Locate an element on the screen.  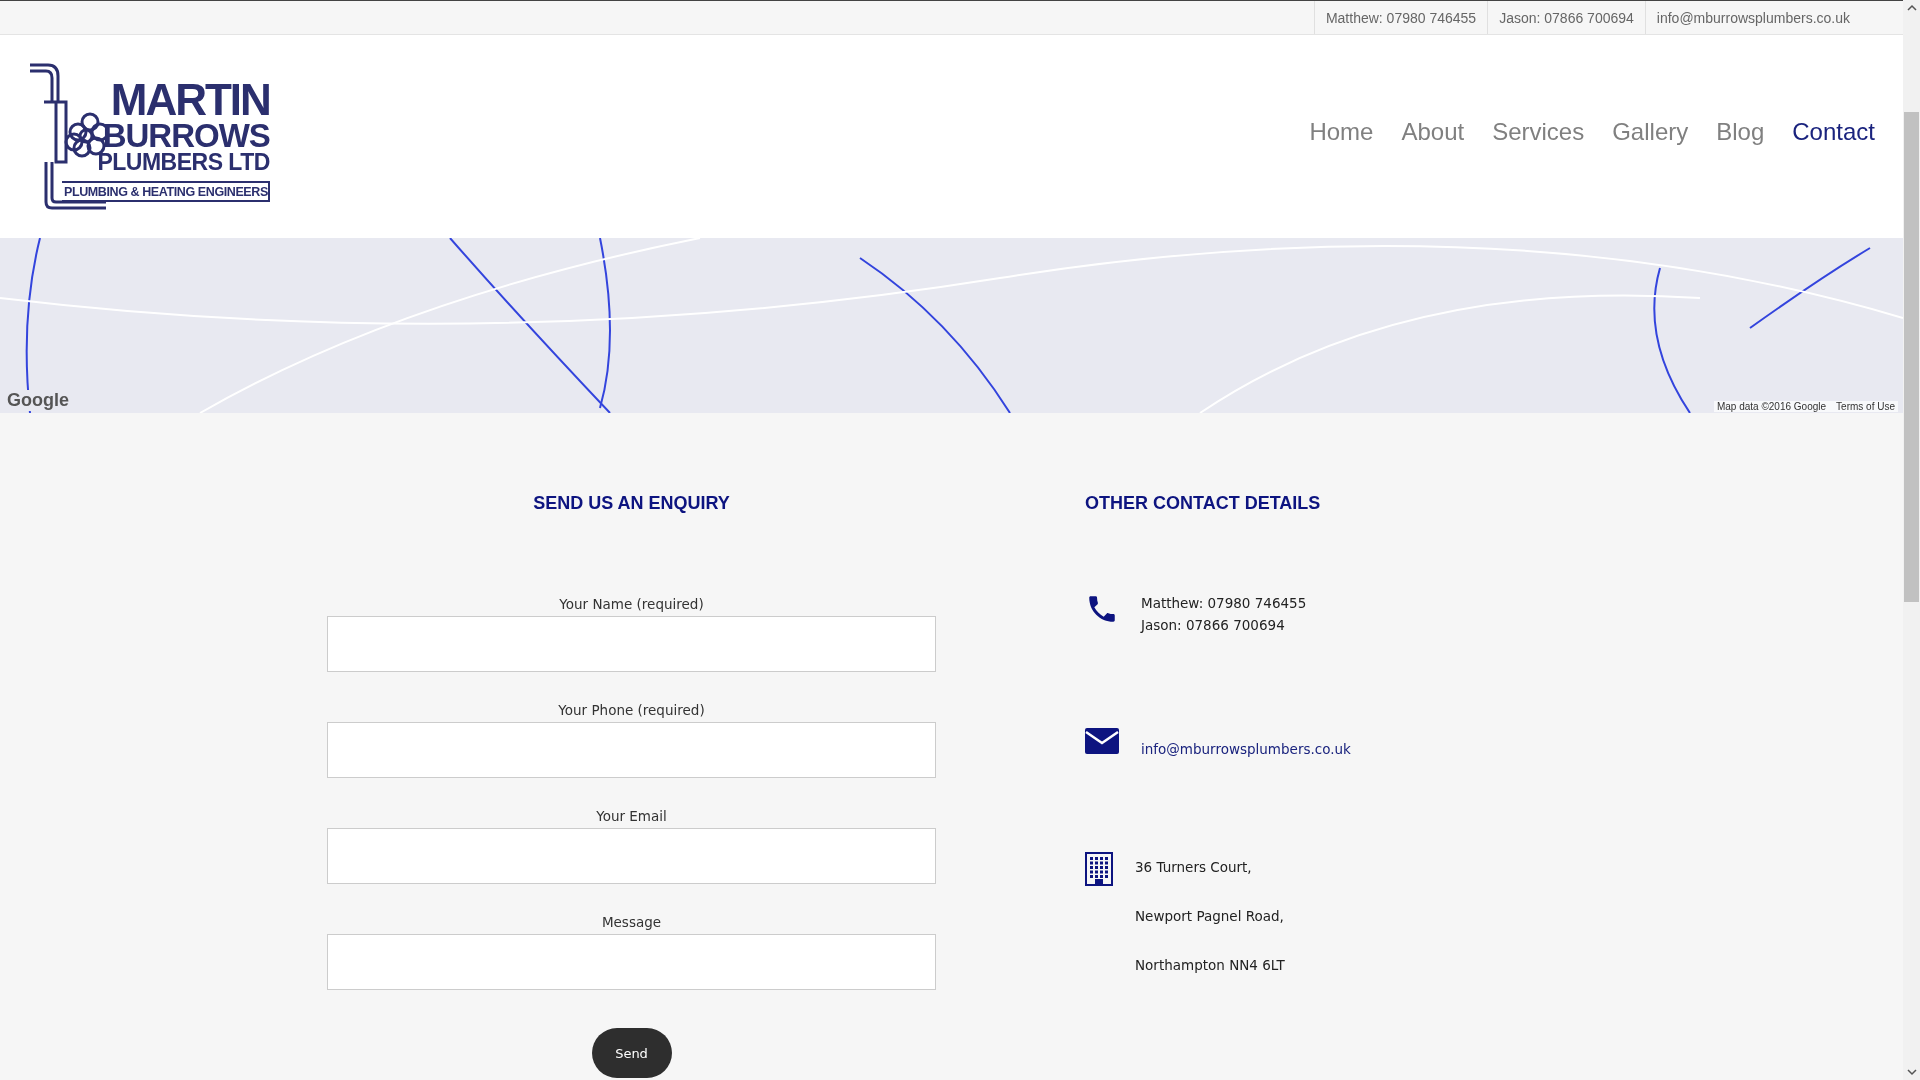
nav-link: Services is located at coordinates (1538, 131).